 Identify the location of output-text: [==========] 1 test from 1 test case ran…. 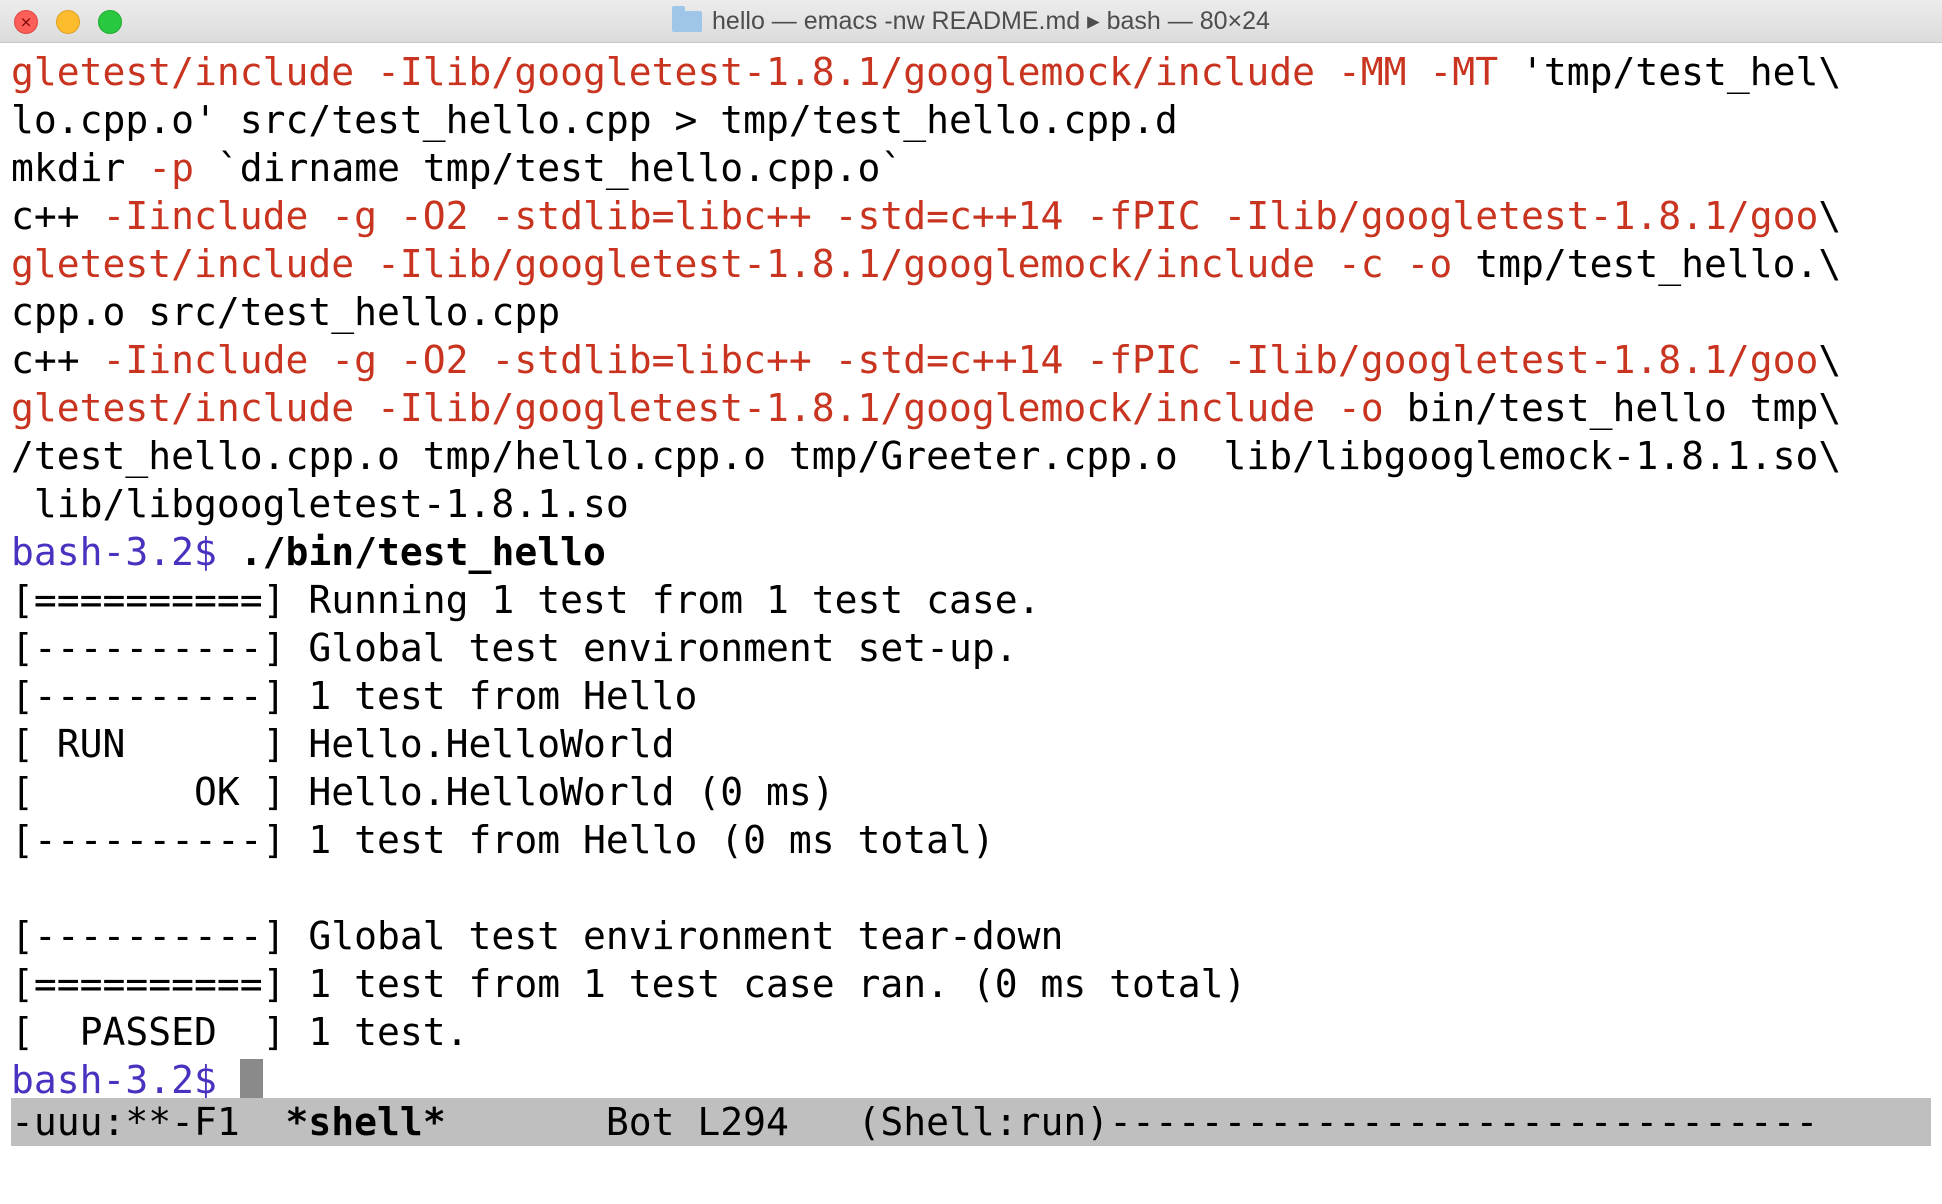
(629, 984).